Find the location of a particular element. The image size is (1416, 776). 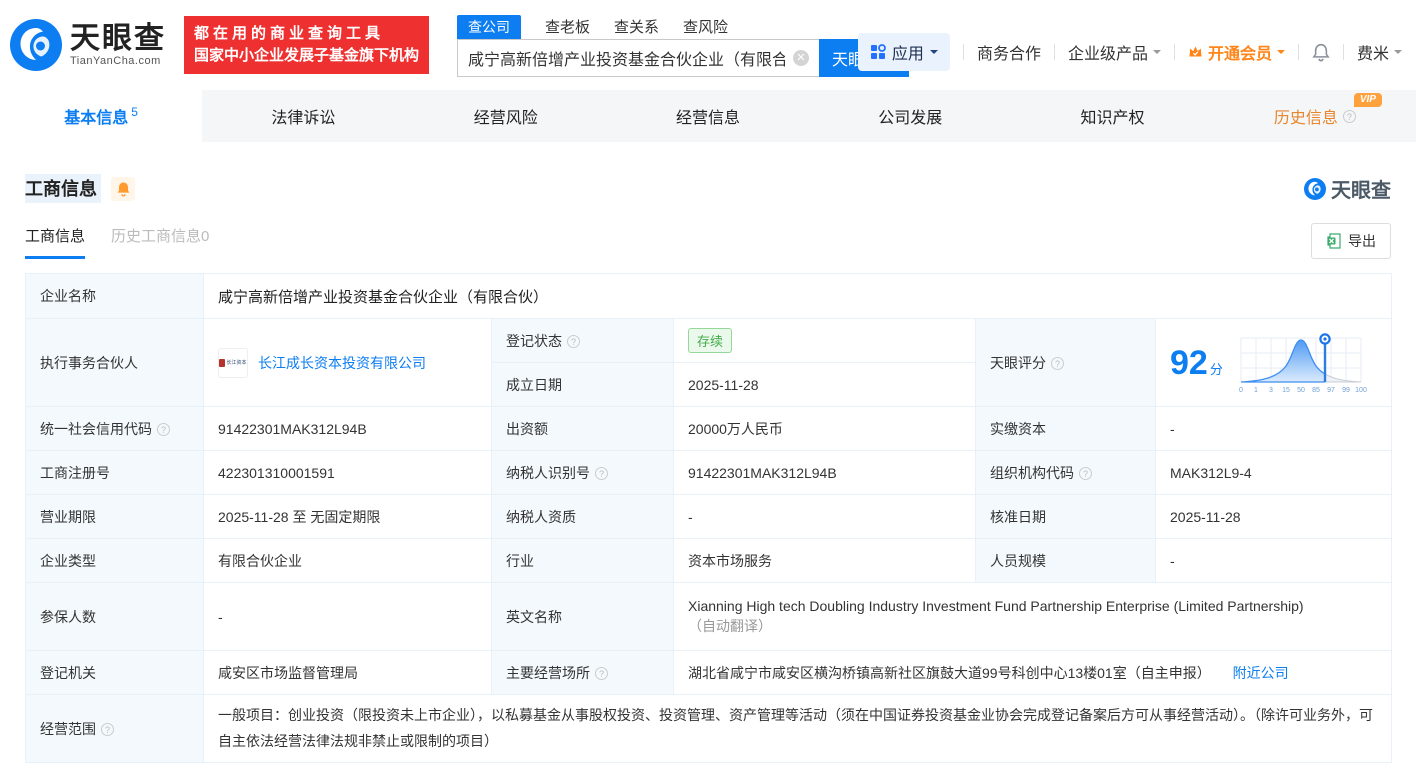

search-tab-boss: 查老板 is located at coordinates (567, 26).